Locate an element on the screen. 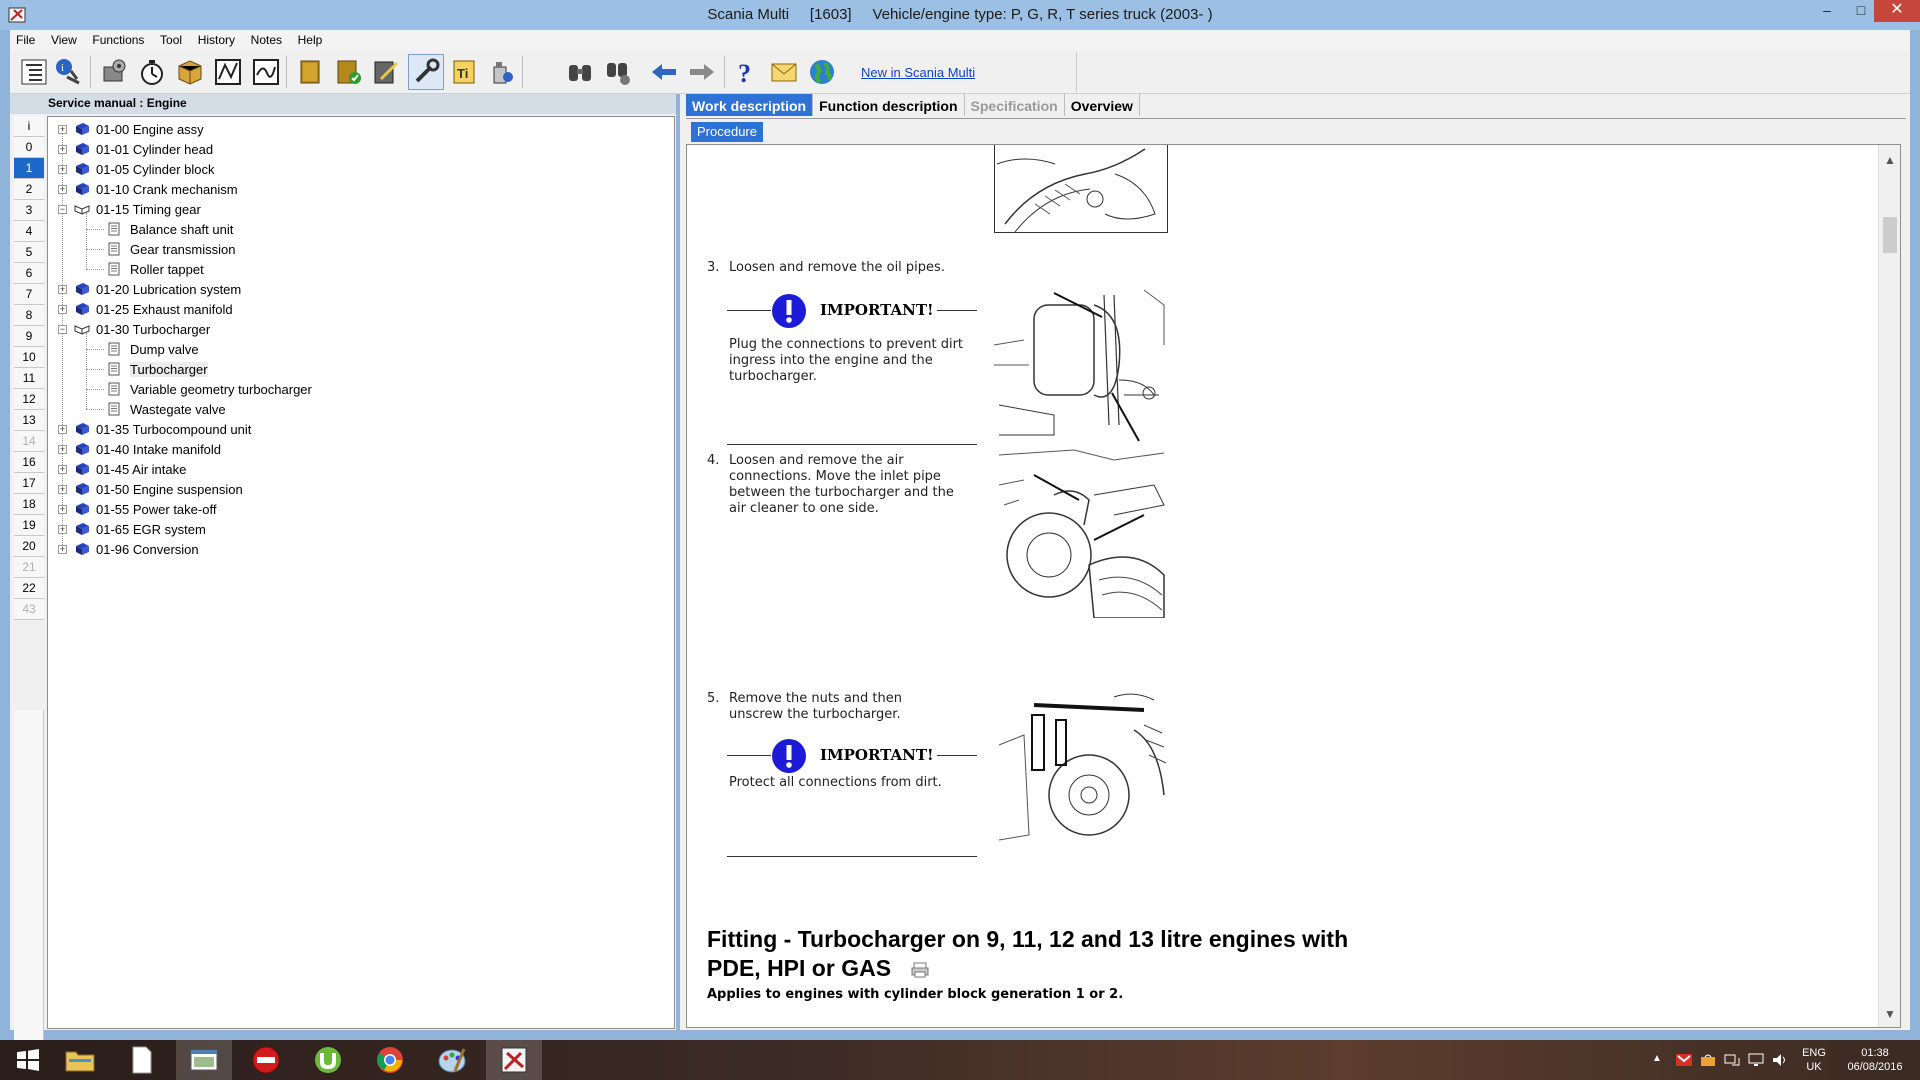 Image resolution: width=1920 pixels, height=1080 pixels. taskbar-blank-document is located at coordinates (142, 1060).